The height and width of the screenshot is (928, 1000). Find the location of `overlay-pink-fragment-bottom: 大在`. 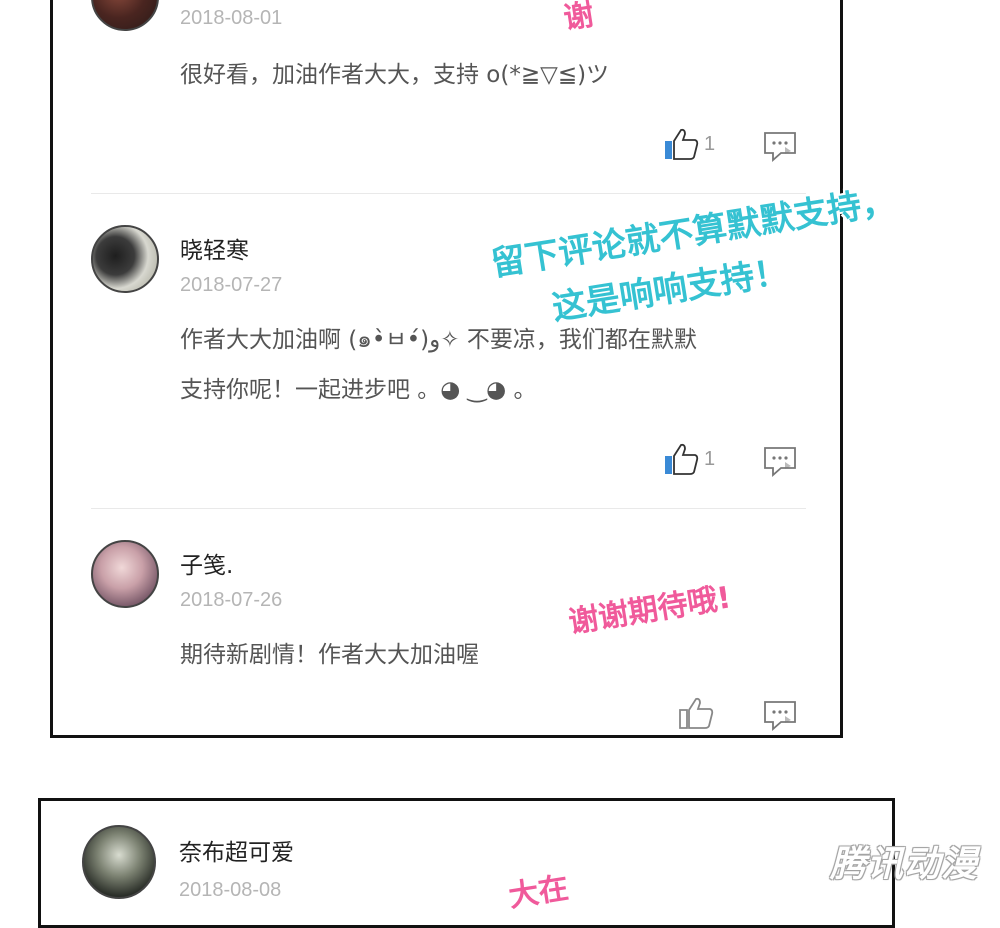

overlay-pink-fragment-bottom: 大在 is located at coordinates (538, 892).